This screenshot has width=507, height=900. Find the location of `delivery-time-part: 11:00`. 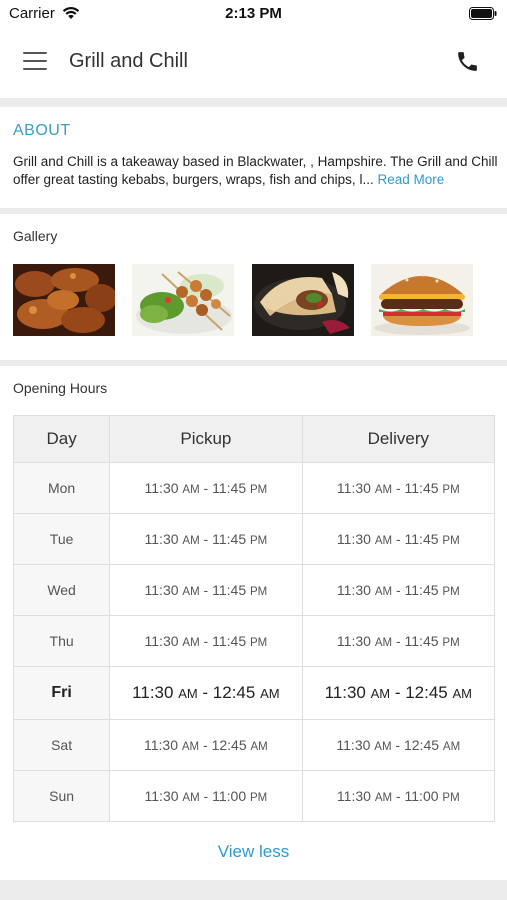

delivery-time-part: 11:00 is located at coordinates (421, 796).